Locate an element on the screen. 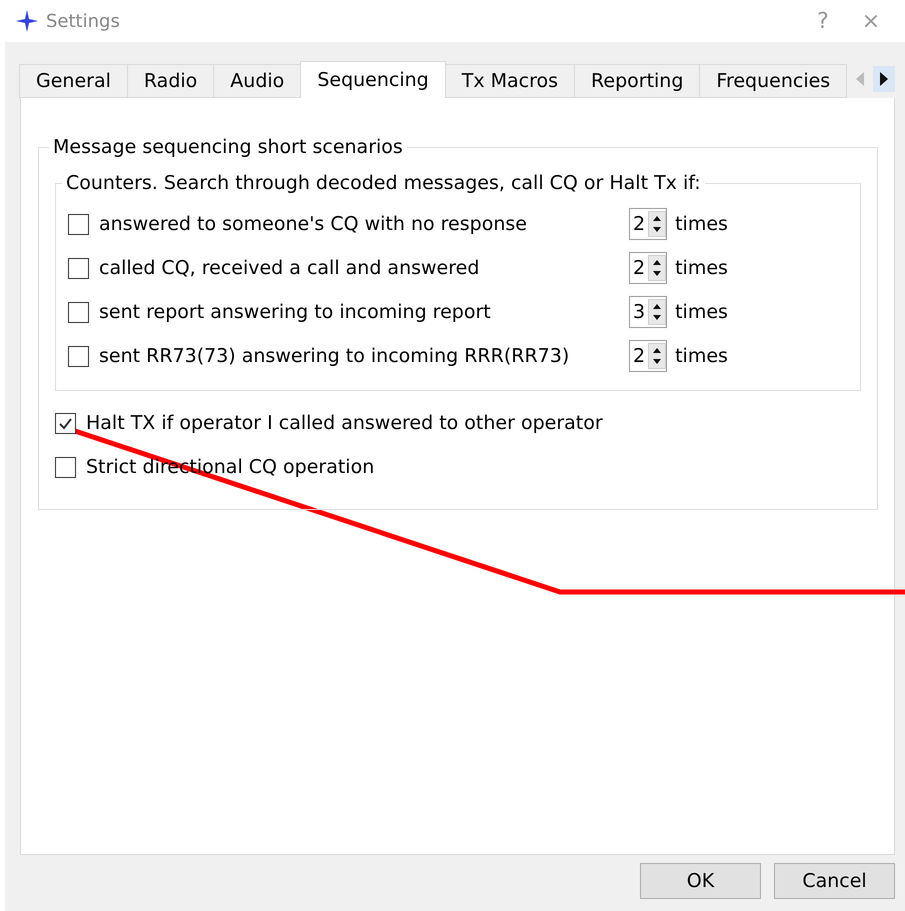 The height and width of the screenshot is (911, 905). tab: Audio is located at coordinates (257, 81).